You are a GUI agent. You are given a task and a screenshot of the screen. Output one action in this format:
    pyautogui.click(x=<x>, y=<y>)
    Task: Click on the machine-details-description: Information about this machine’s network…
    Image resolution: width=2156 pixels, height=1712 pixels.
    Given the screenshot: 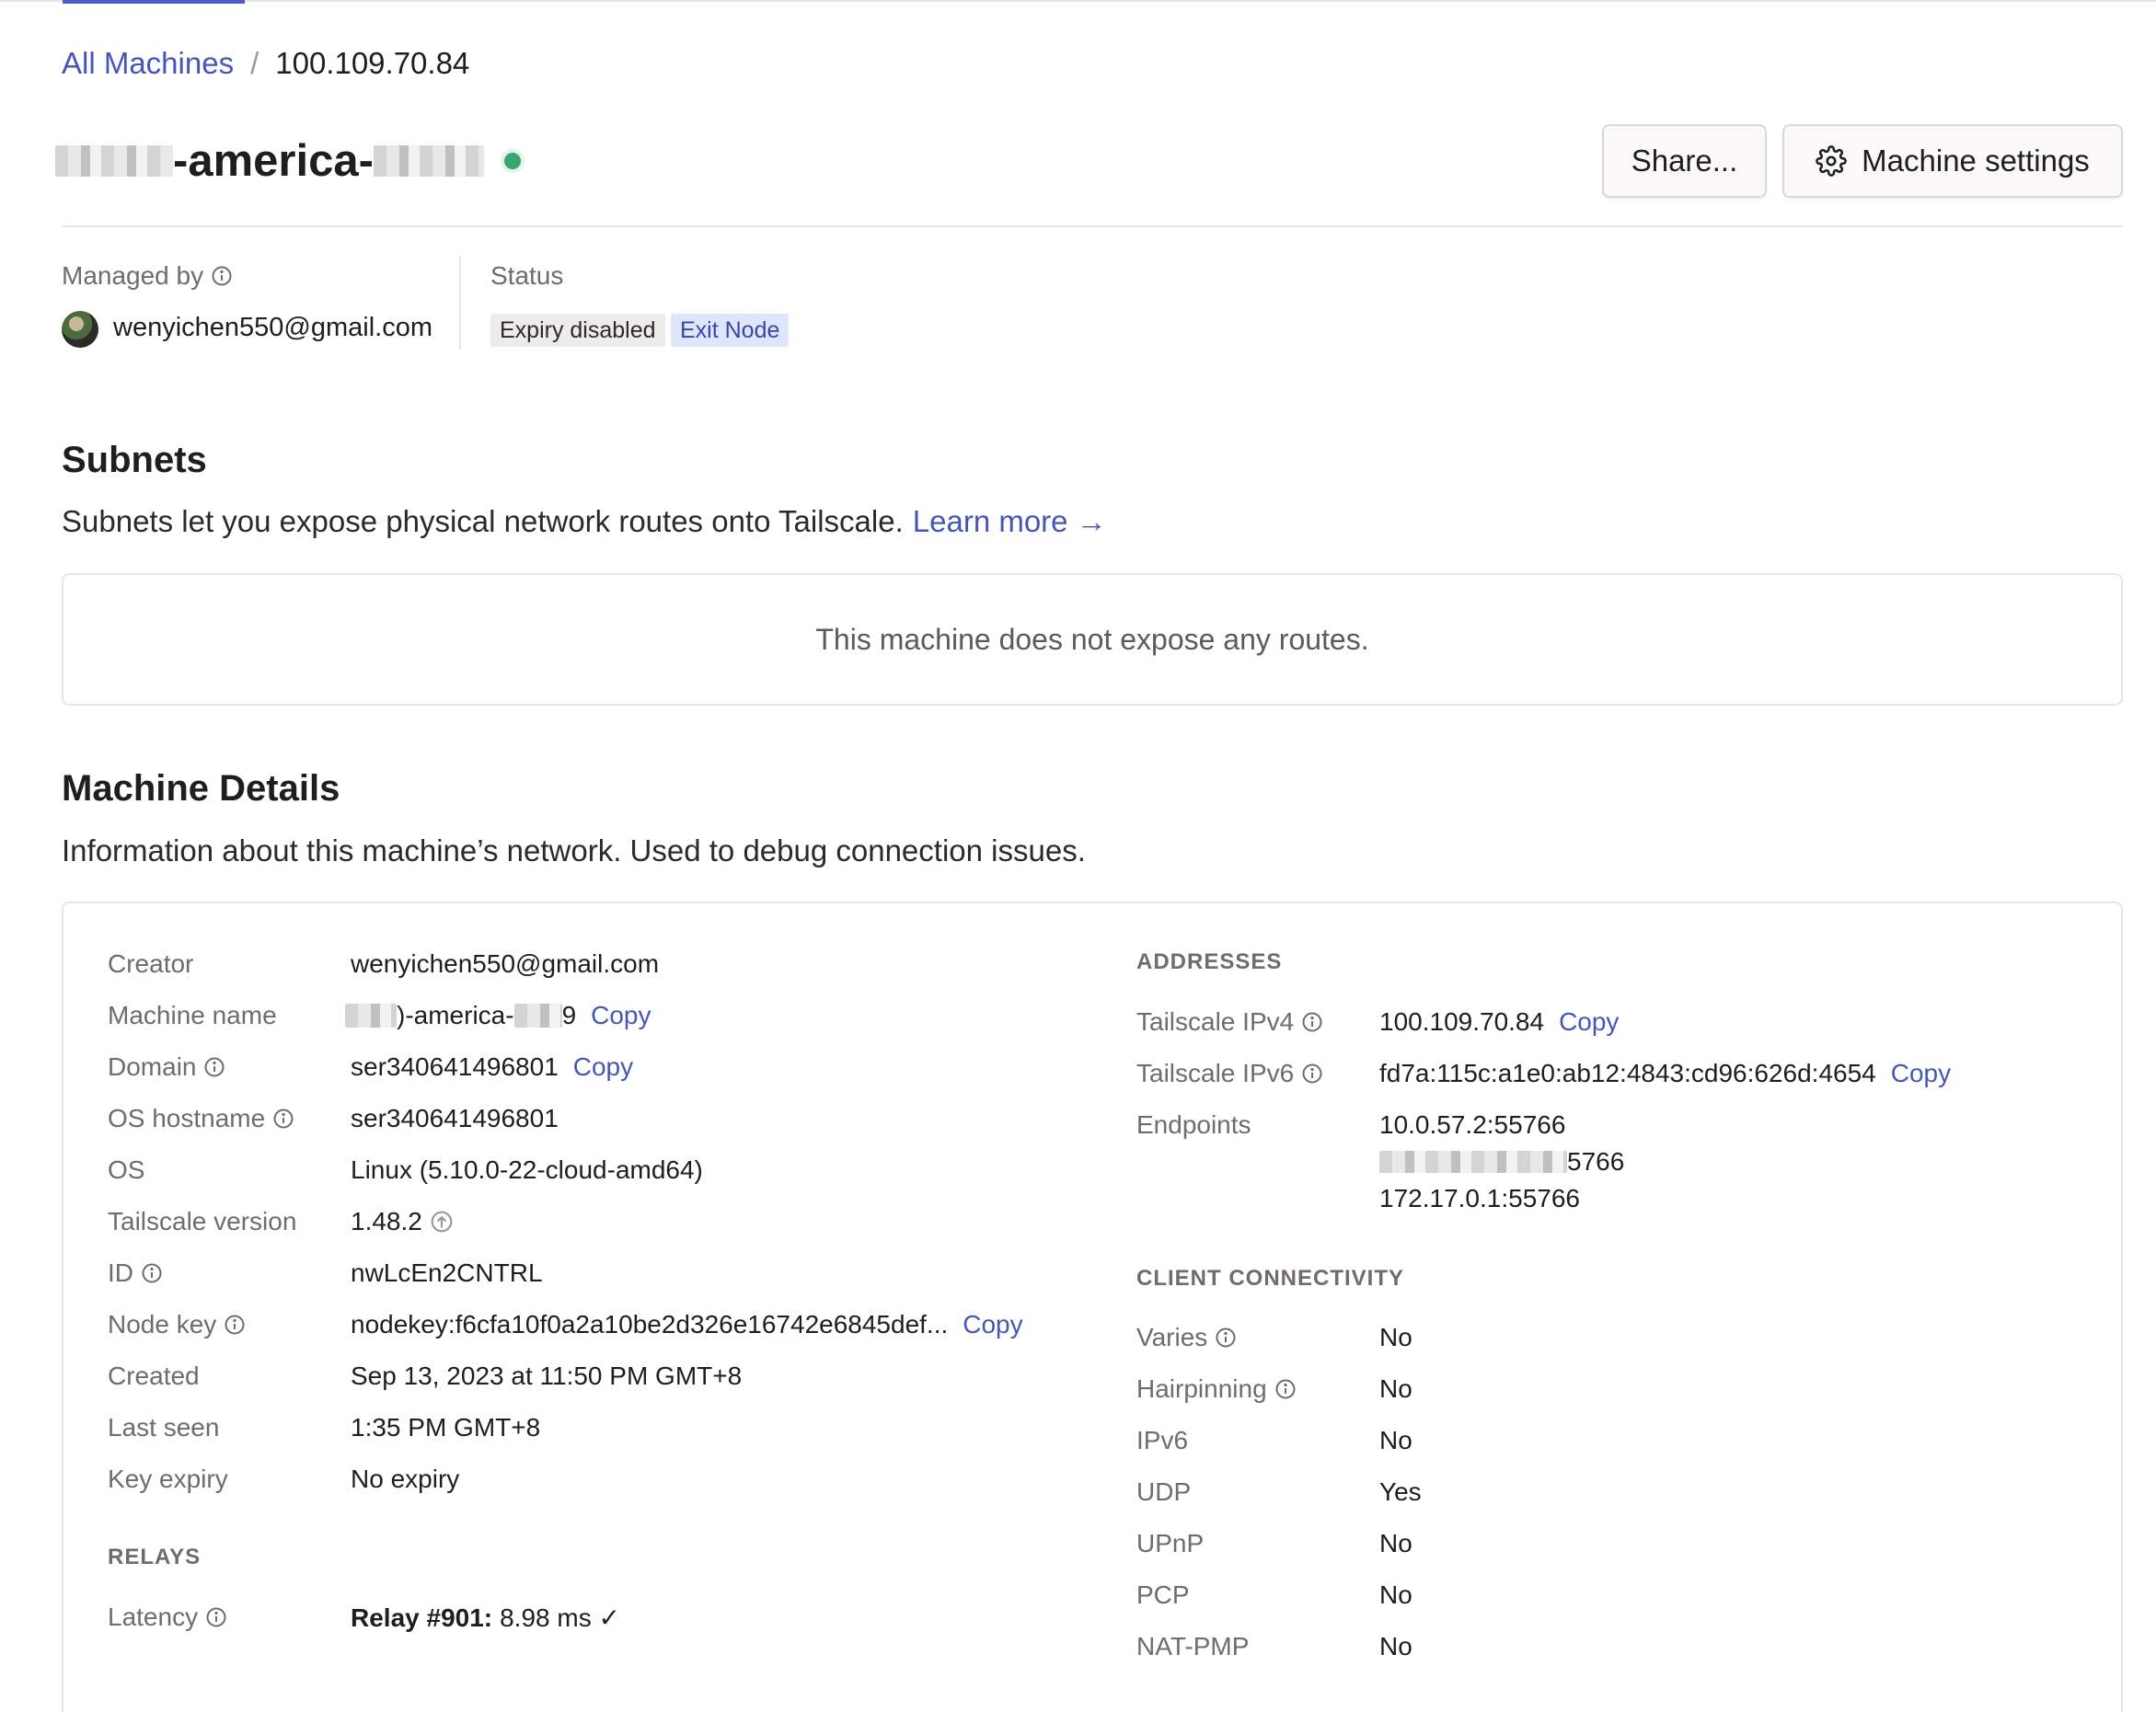 What is the action you would take?
    pyautogui.click(x=574, y=850)
    